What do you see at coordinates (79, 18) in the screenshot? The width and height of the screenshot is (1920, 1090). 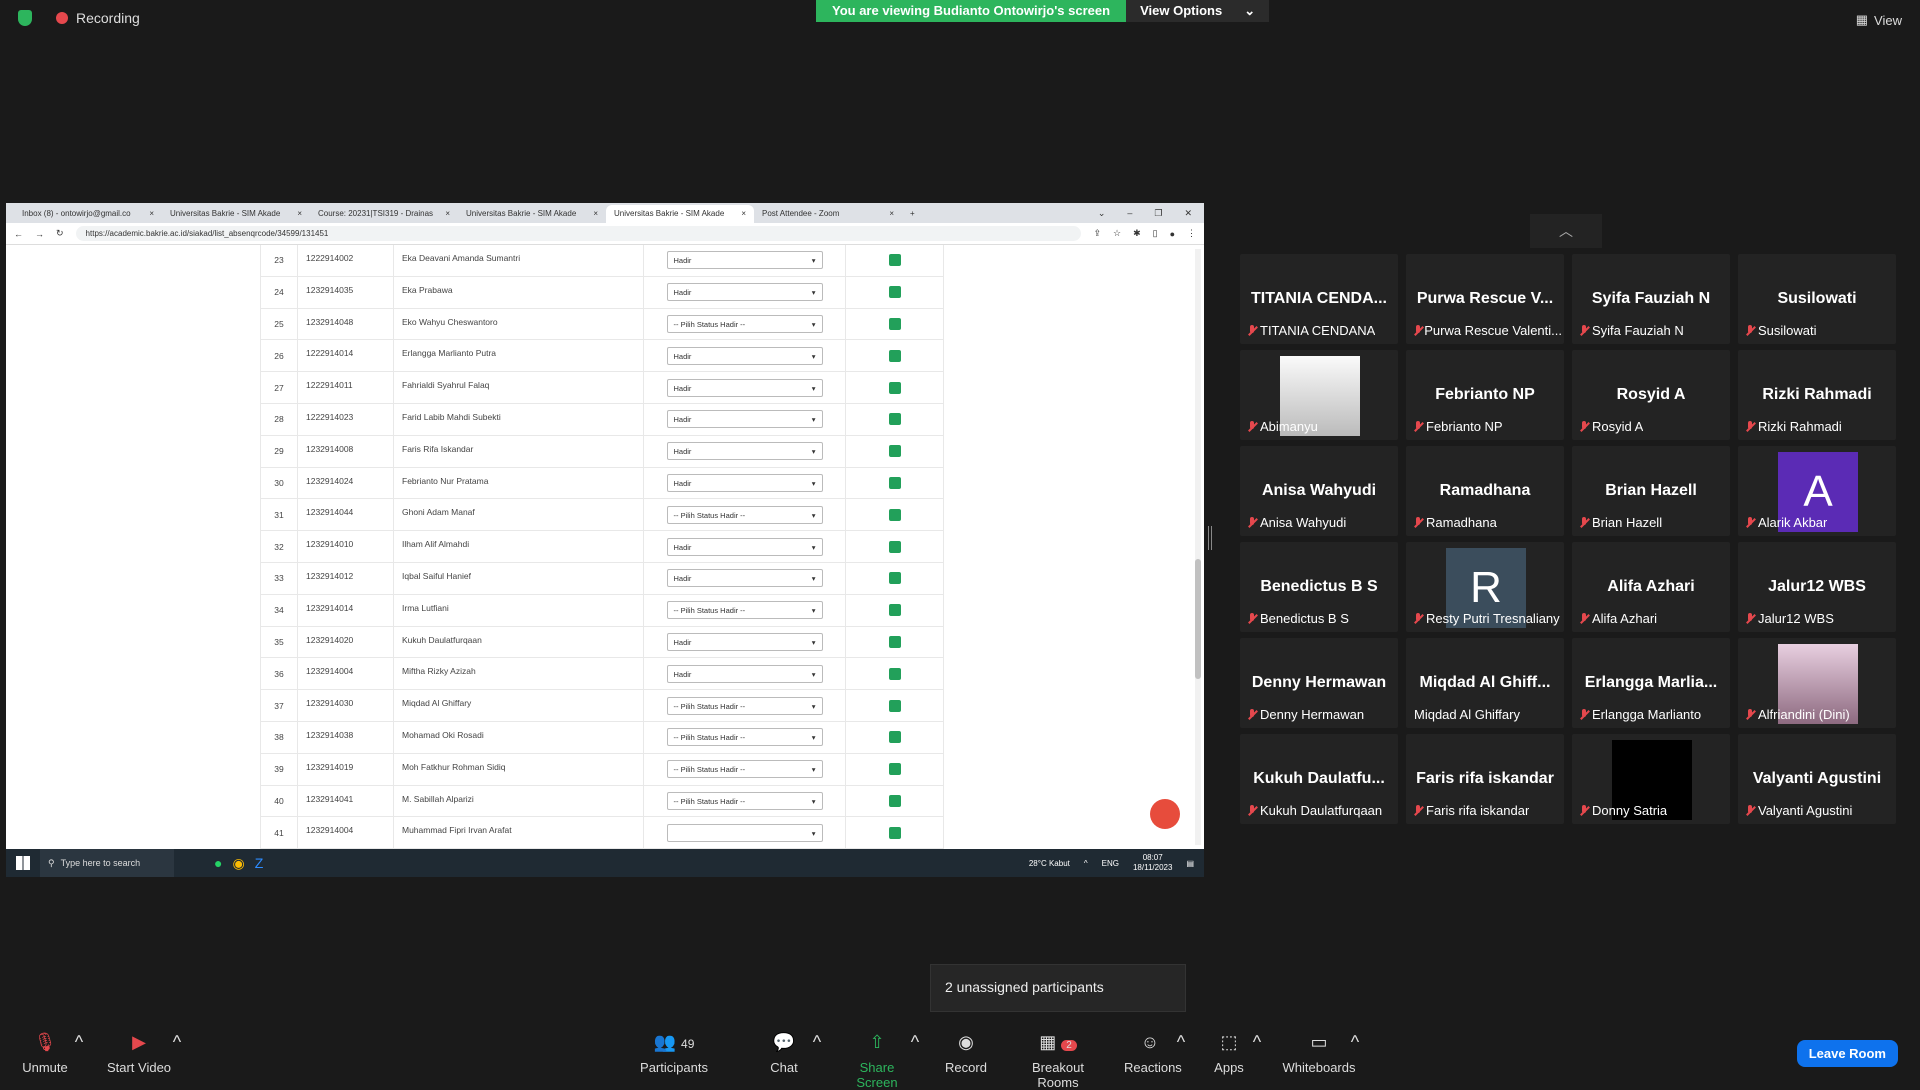 I see `recording-indicator: Recording` at bounding box center [79, 18].